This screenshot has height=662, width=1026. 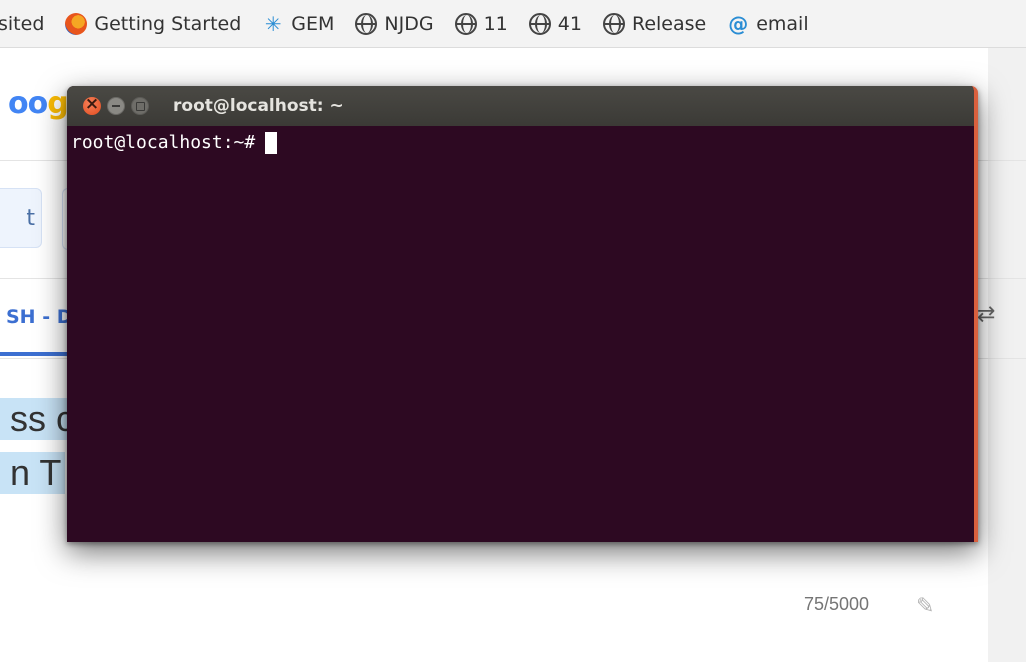 What do you see at coordinates (163, 142) in the screenshot?
I see `shell-prompt: root@localhost:~#` at bounding box center [163, 142].